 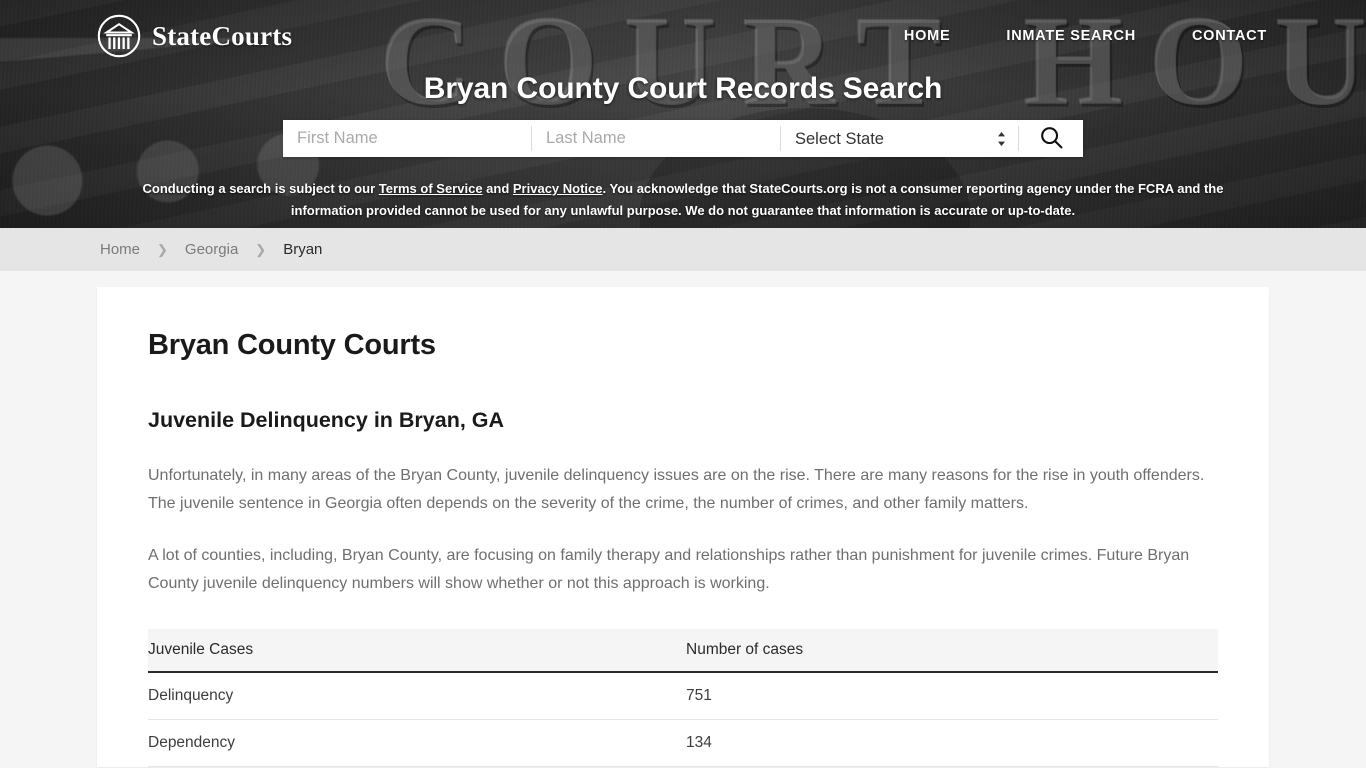 I want to click on search-button, so click(x=1051, y=138).